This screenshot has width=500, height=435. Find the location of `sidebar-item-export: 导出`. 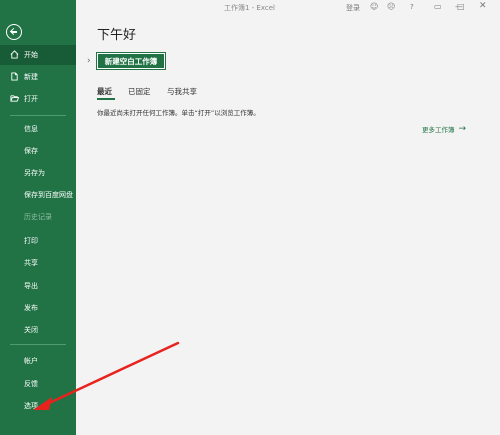

sidebar-item-export: 导出 is located at coordinates (38, 286).